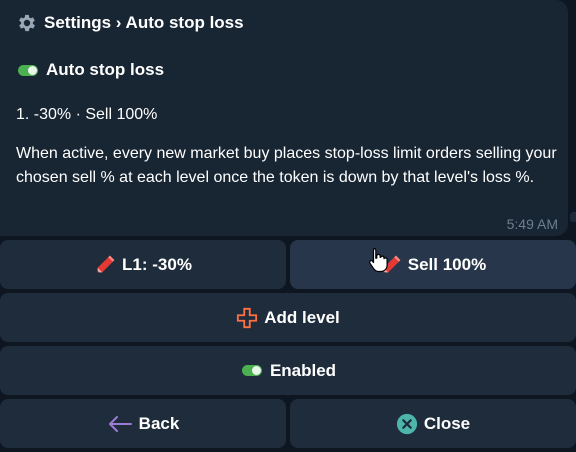 This screenshot has width=576, height=452. Describe the element at coordinates (27, 23) in the screenshot. I see `gear-icon` at that location.